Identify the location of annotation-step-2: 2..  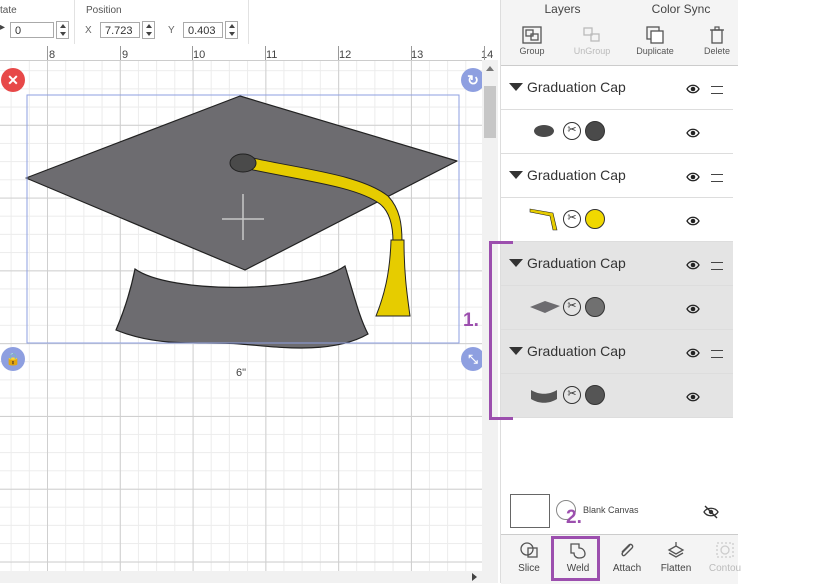
(574, 517).